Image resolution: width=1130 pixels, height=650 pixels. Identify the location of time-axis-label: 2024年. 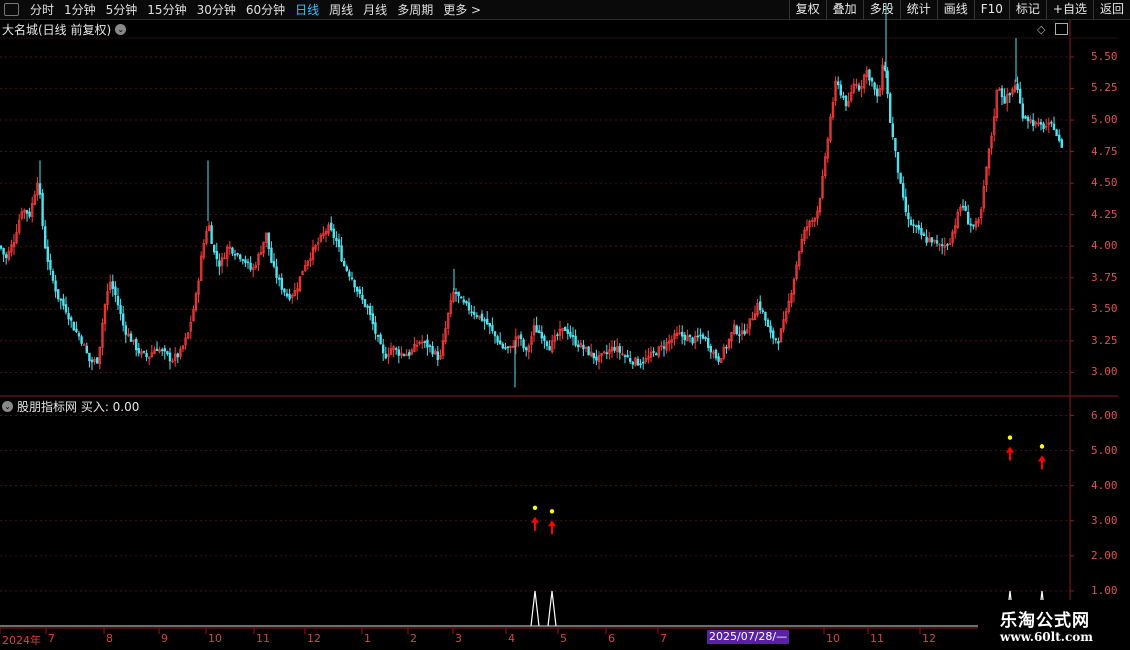
(21, 640).